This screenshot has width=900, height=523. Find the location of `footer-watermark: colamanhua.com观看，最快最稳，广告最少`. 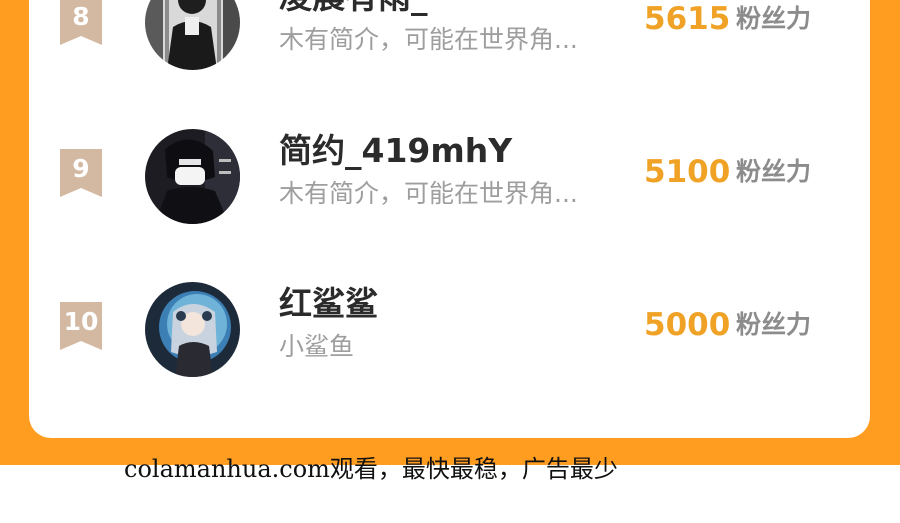

footer-watermark: colamanhua.com观看，最快最稳，广告最少 is located at coordinates (371, 469).